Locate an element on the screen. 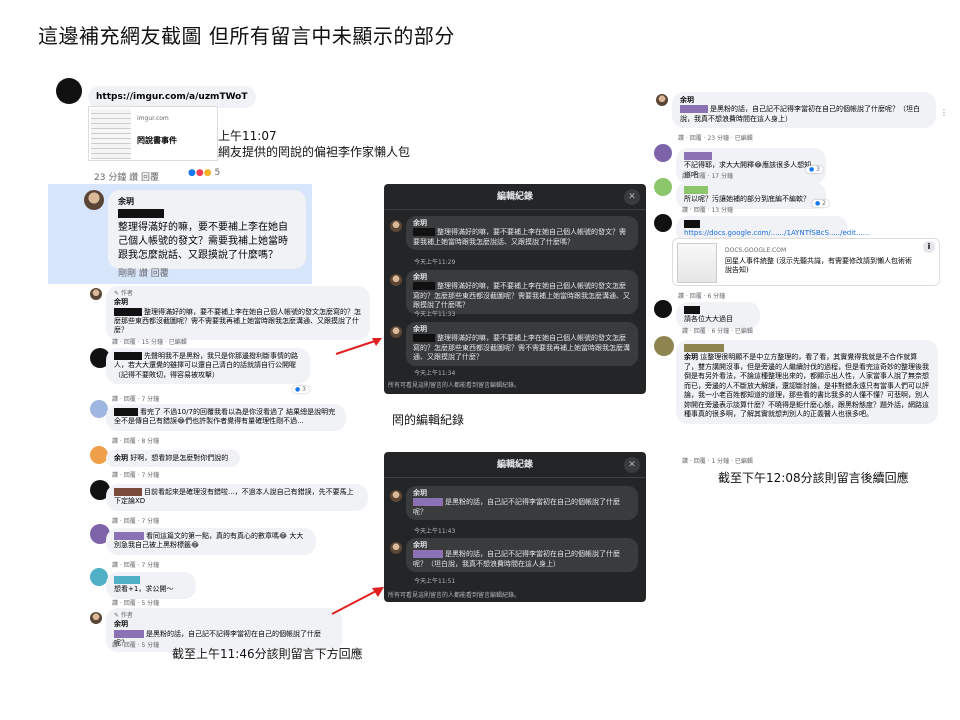 The width and height of the screenshot is (960, 720). reaction-count: ●●● 5 is located at coordinates (204, 173).